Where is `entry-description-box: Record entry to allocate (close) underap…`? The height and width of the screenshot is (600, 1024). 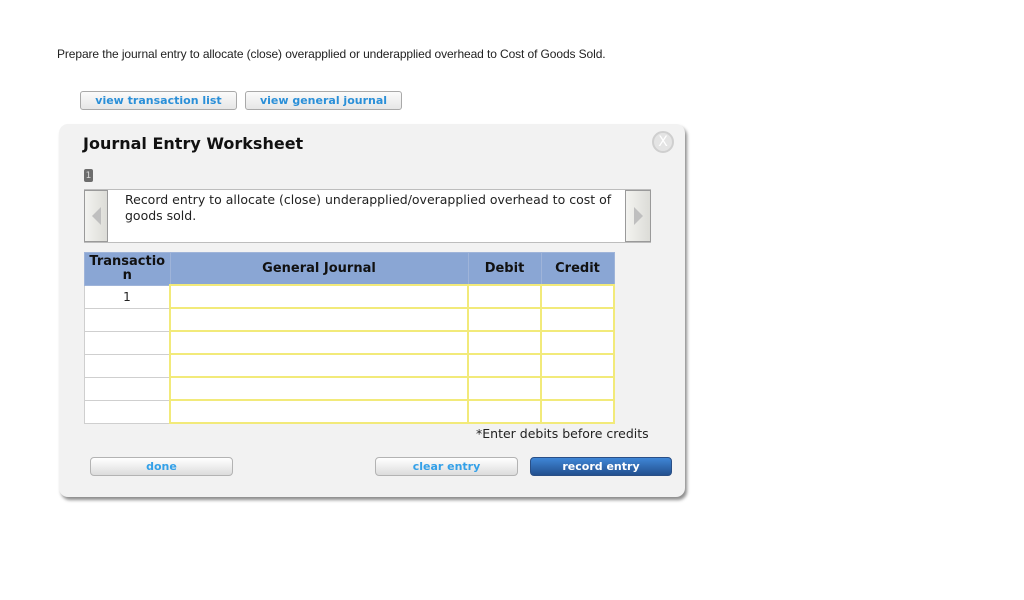 entry-description-box: Record entry to allocate (close) underap… is located at coordinates (367, 216).